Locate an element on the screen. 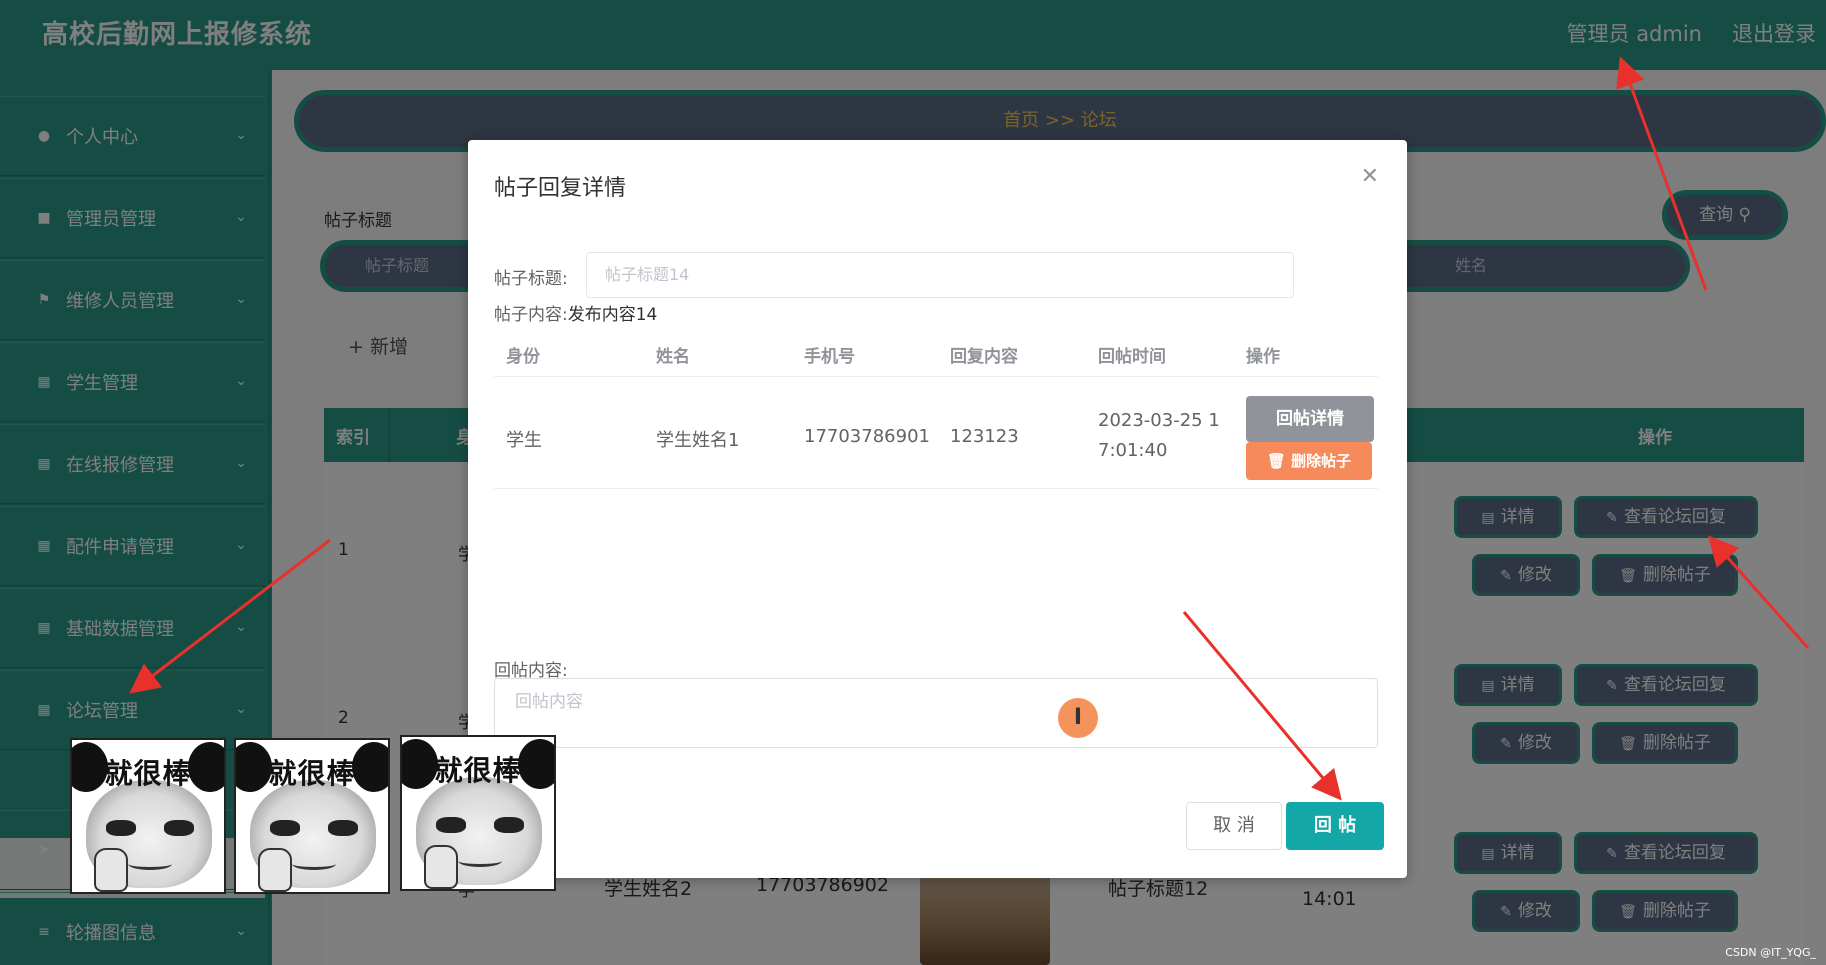 The width and height of the screenshot is (1826, 965). watermark: CSDN @IT_YQG_ is located at coordinates (1770, 952).